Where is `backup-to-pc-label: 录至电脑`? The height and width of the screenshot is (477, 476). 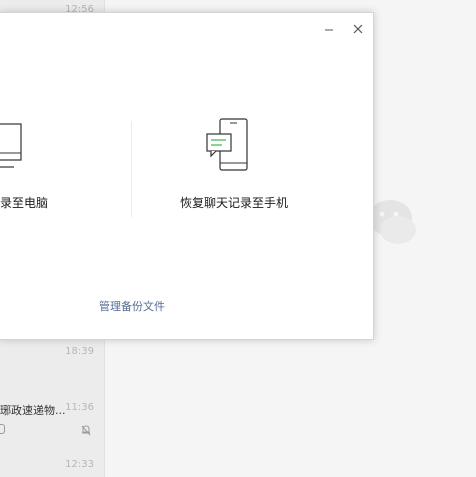
backup-to-pc-label: 录至电脑 is located at coordinates (24, 203).